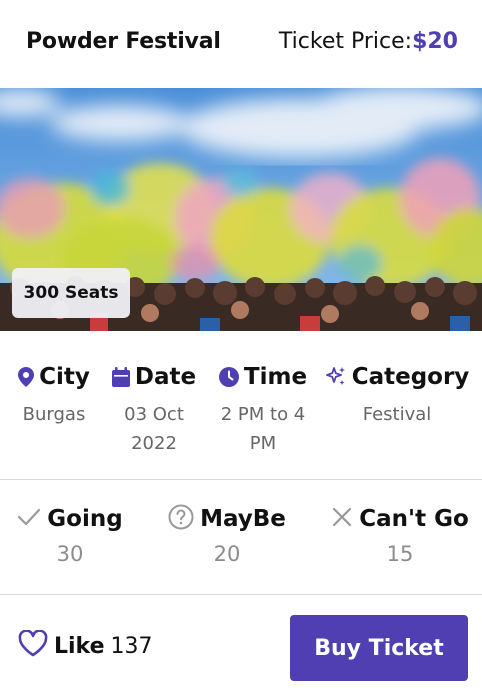 This screenshot has width=482, height=693. I want to click on event-title: Powder Festival, so click(123, 41).